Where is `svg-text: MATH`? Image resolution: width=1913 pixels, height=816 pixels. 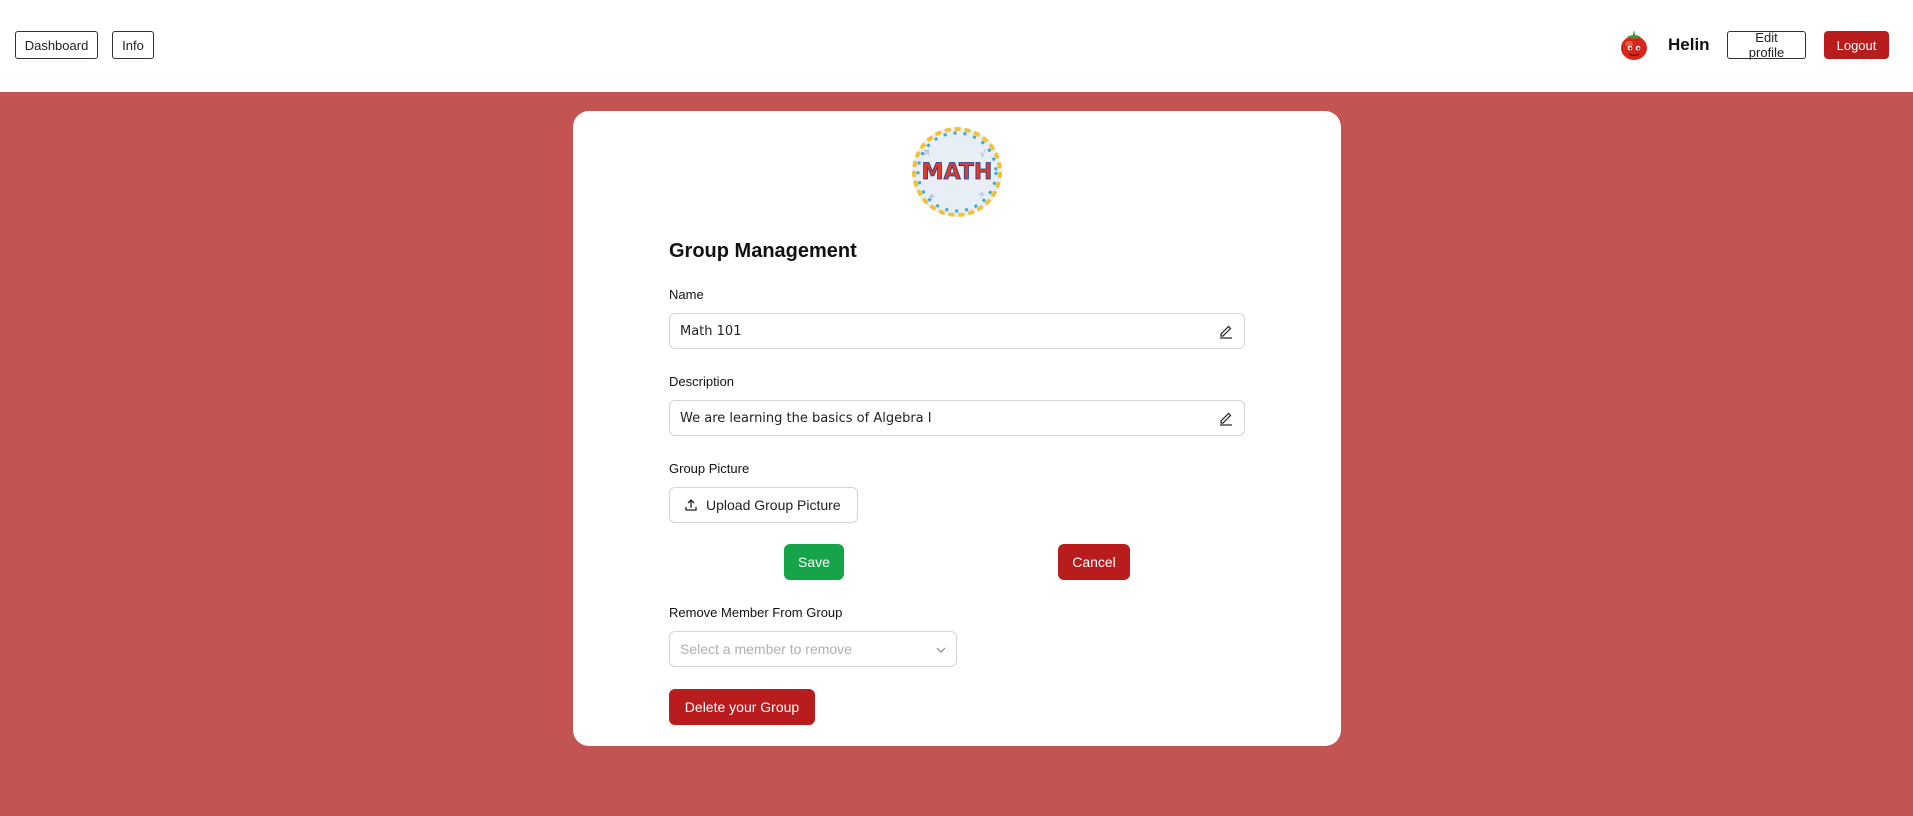
svg-text: MATH is located at coordinates (957, 172).